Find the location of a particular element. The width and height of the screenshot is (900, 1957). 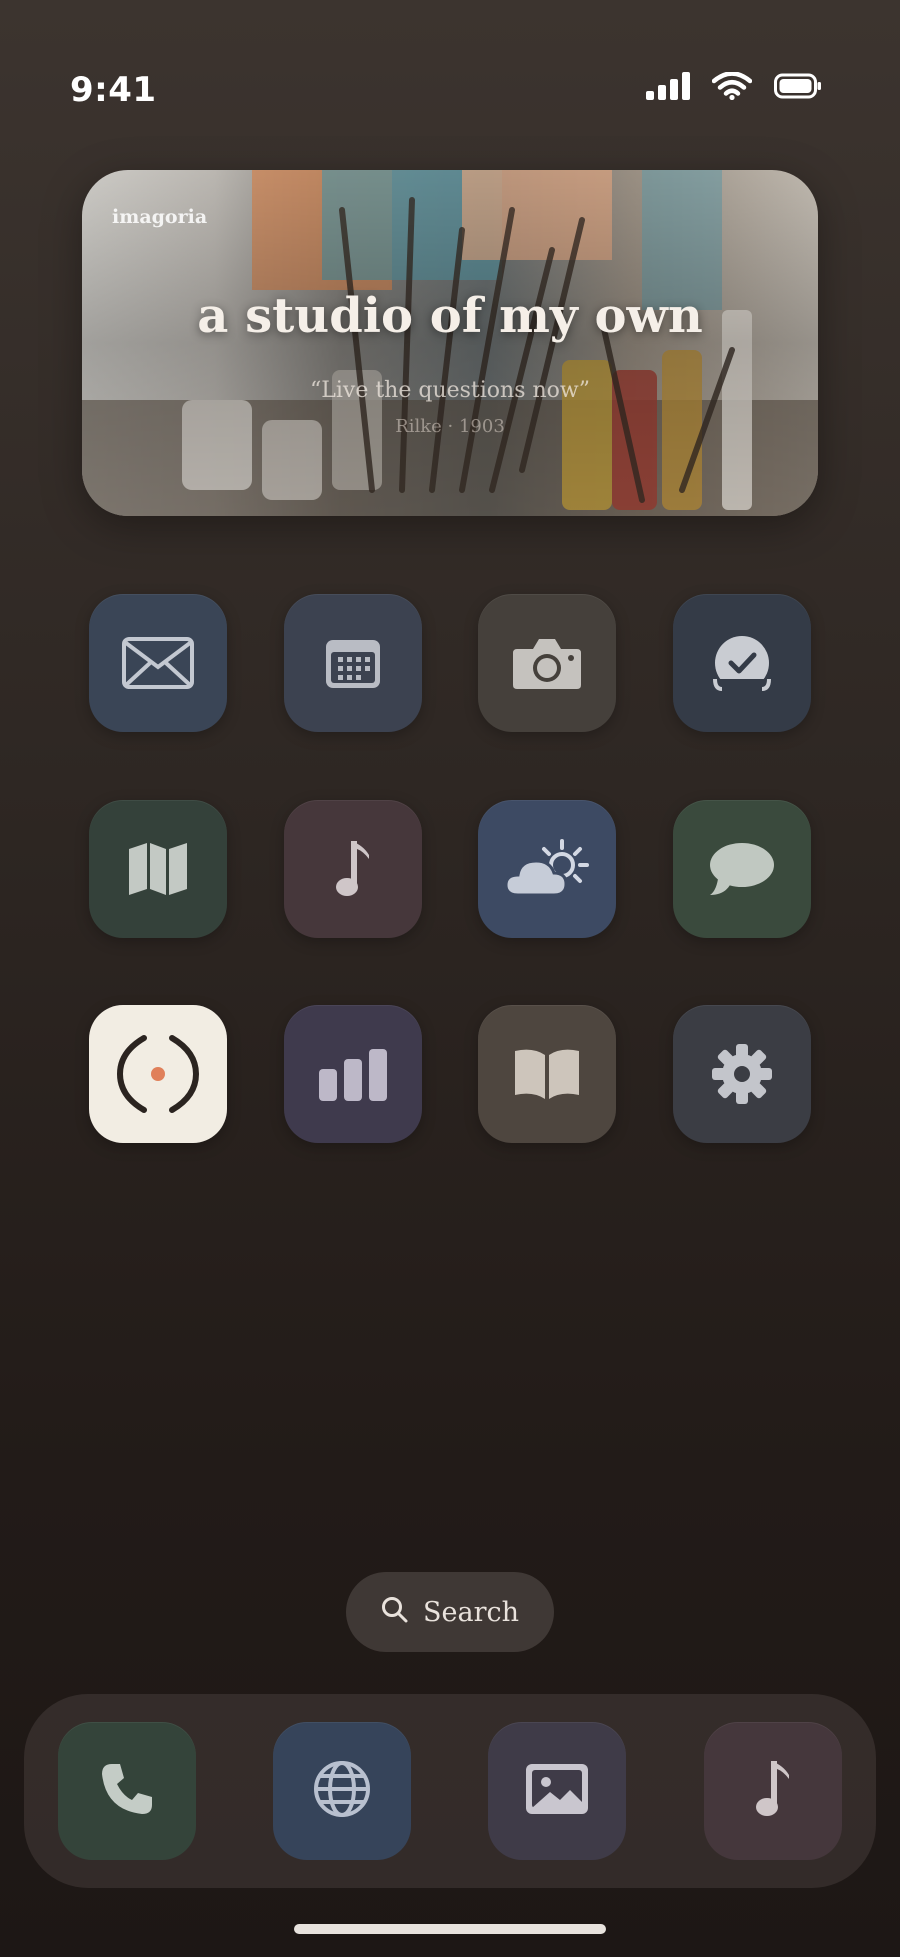

search-icon is located at coordinates (395, 1612).